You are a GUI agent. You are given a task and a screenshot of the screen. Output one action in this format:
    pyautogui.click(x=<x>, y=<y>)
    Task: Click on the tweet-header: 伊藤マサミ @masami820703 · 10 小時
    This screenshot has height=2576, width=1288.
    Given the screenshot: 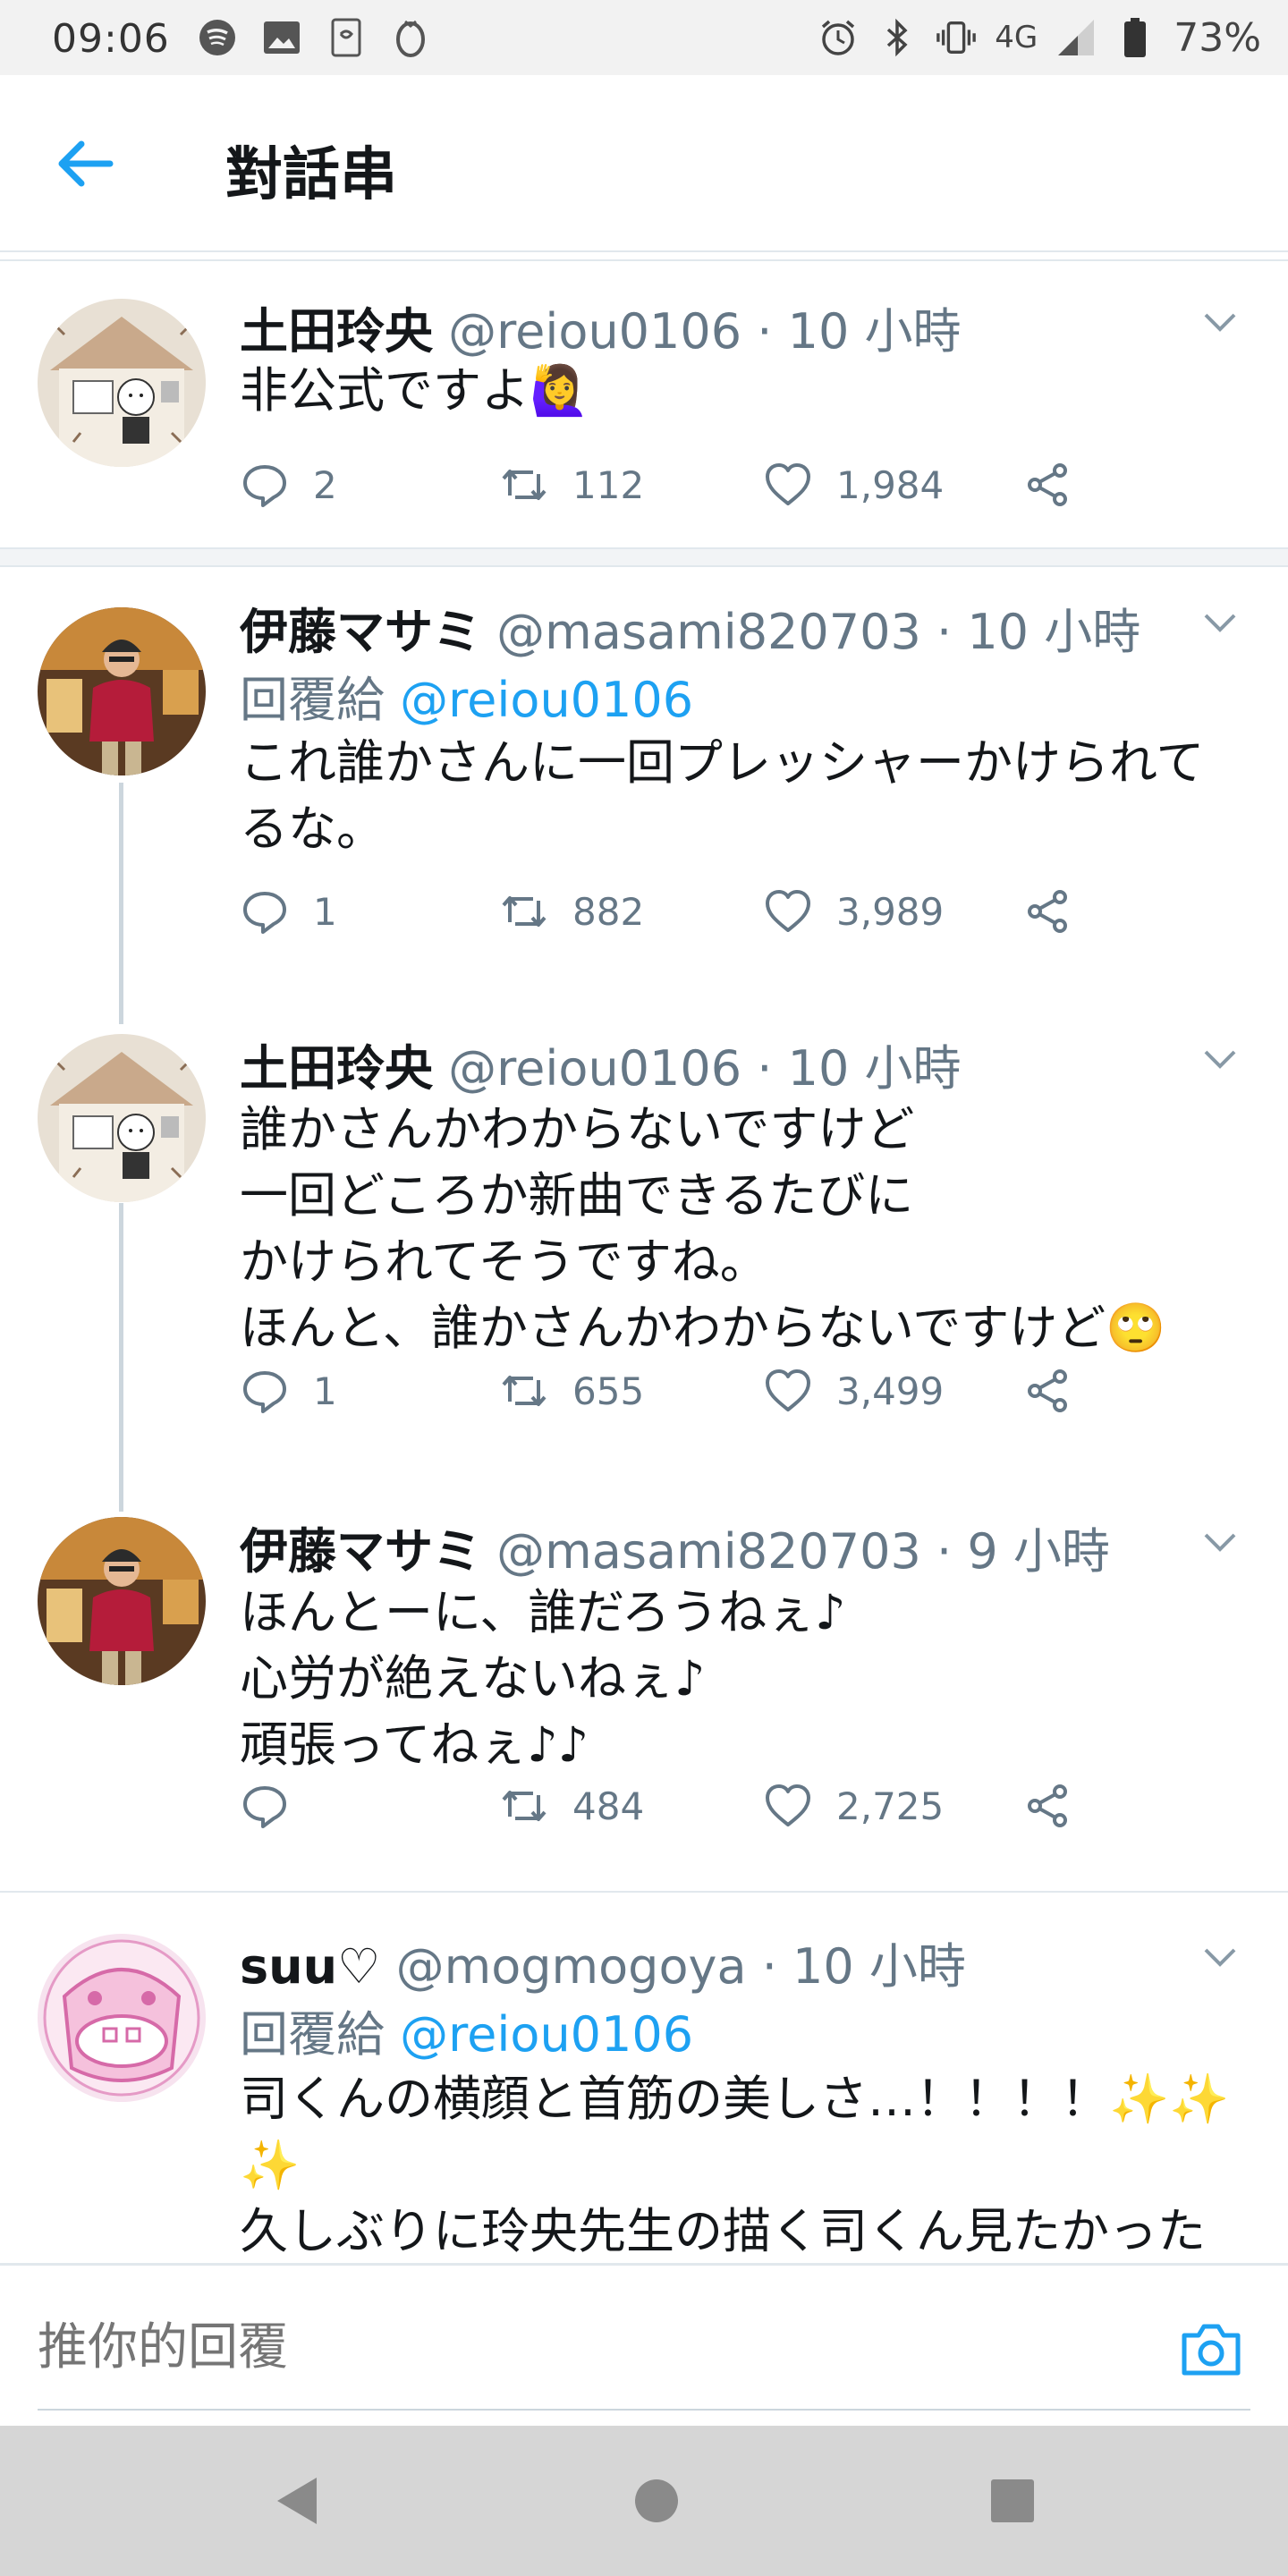 What is the action you would take?
    pyautogui.click(x=690, y=627)
    